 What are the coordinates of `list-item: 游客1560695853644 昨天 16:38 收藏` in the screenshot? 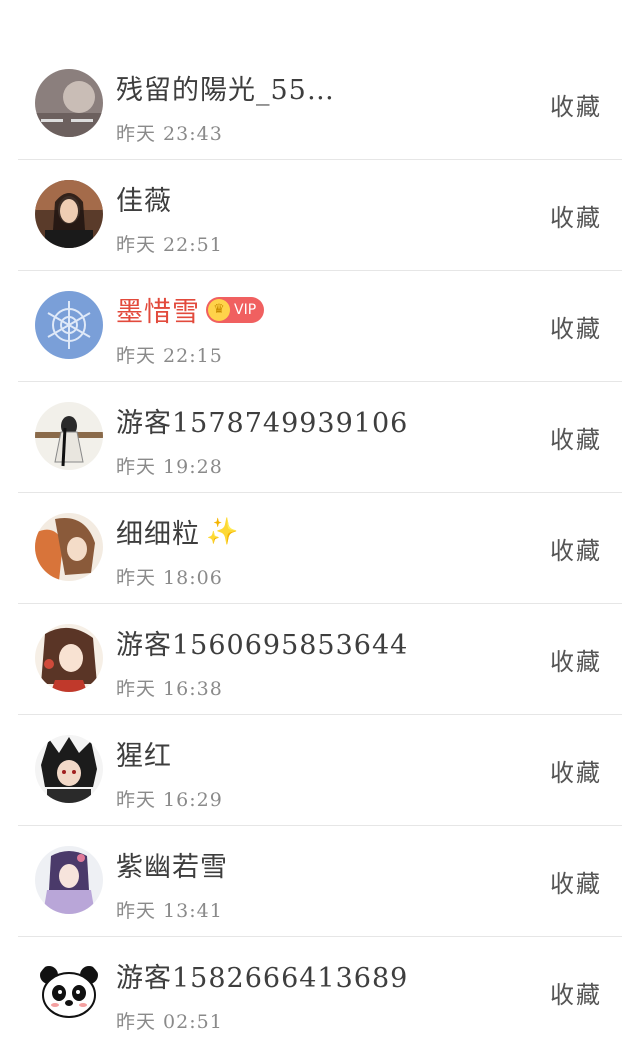 It's located at (320, 659).